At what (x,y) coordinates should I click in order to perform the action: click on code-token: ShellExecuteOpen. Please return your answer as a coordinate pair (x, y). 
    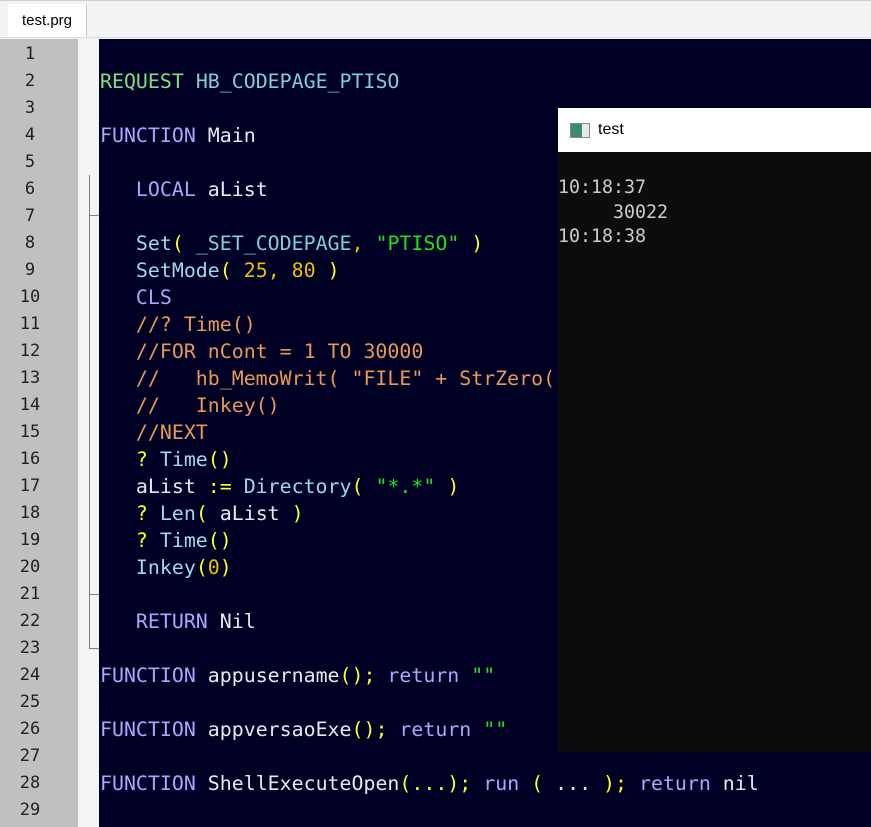
    Looking at the image, I should click on (297, 783).